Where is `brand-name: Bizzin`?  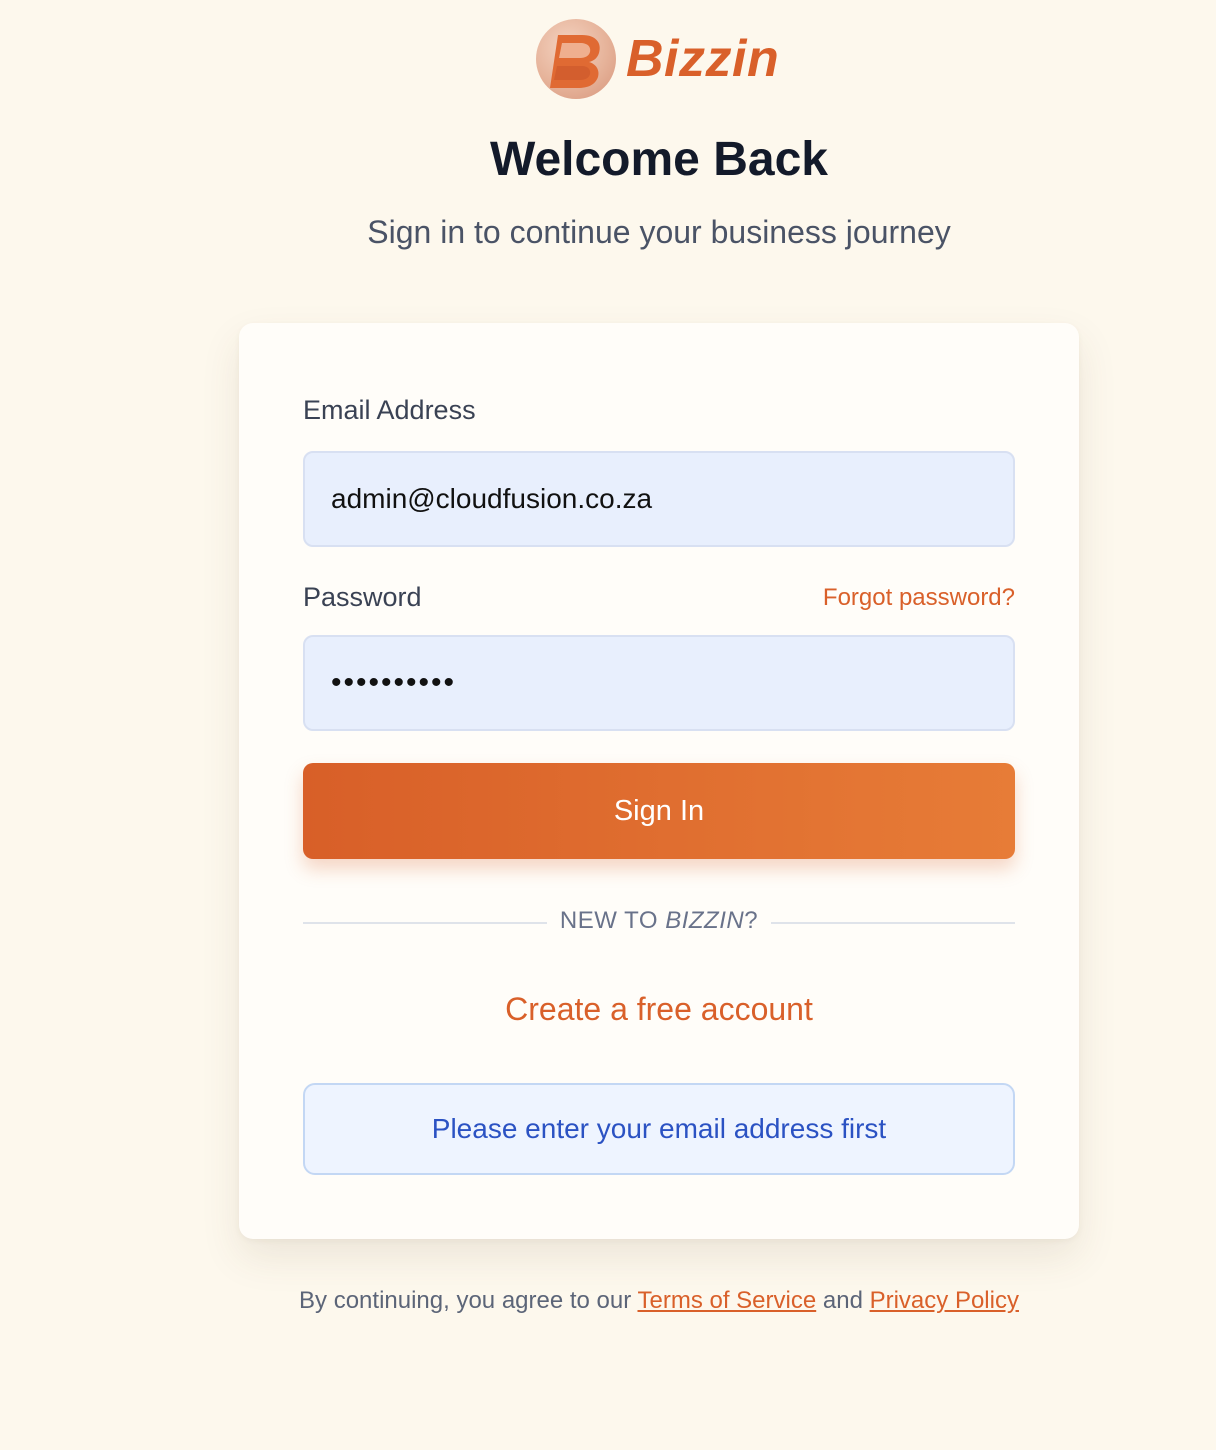 brand-name: Bizzin is located at coordinates (703, 59).